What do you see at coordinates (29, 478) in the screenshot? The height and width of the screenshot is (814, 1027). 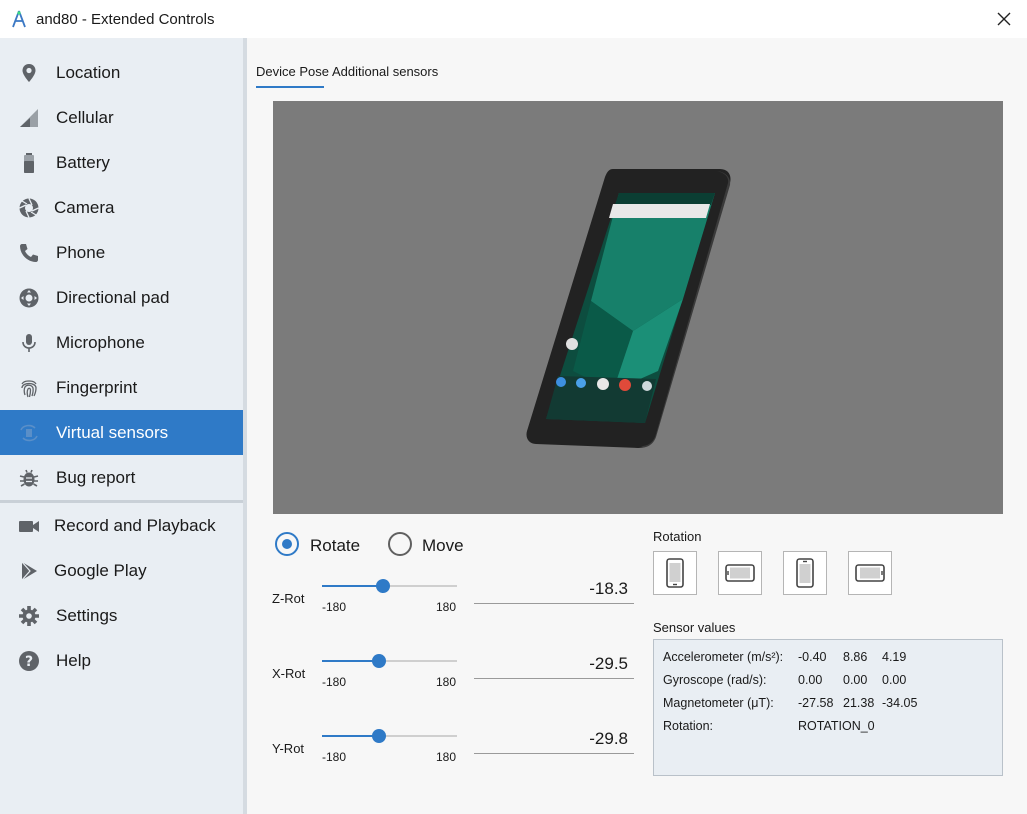 I see `bug-icon` at bounding box center [29, 478].